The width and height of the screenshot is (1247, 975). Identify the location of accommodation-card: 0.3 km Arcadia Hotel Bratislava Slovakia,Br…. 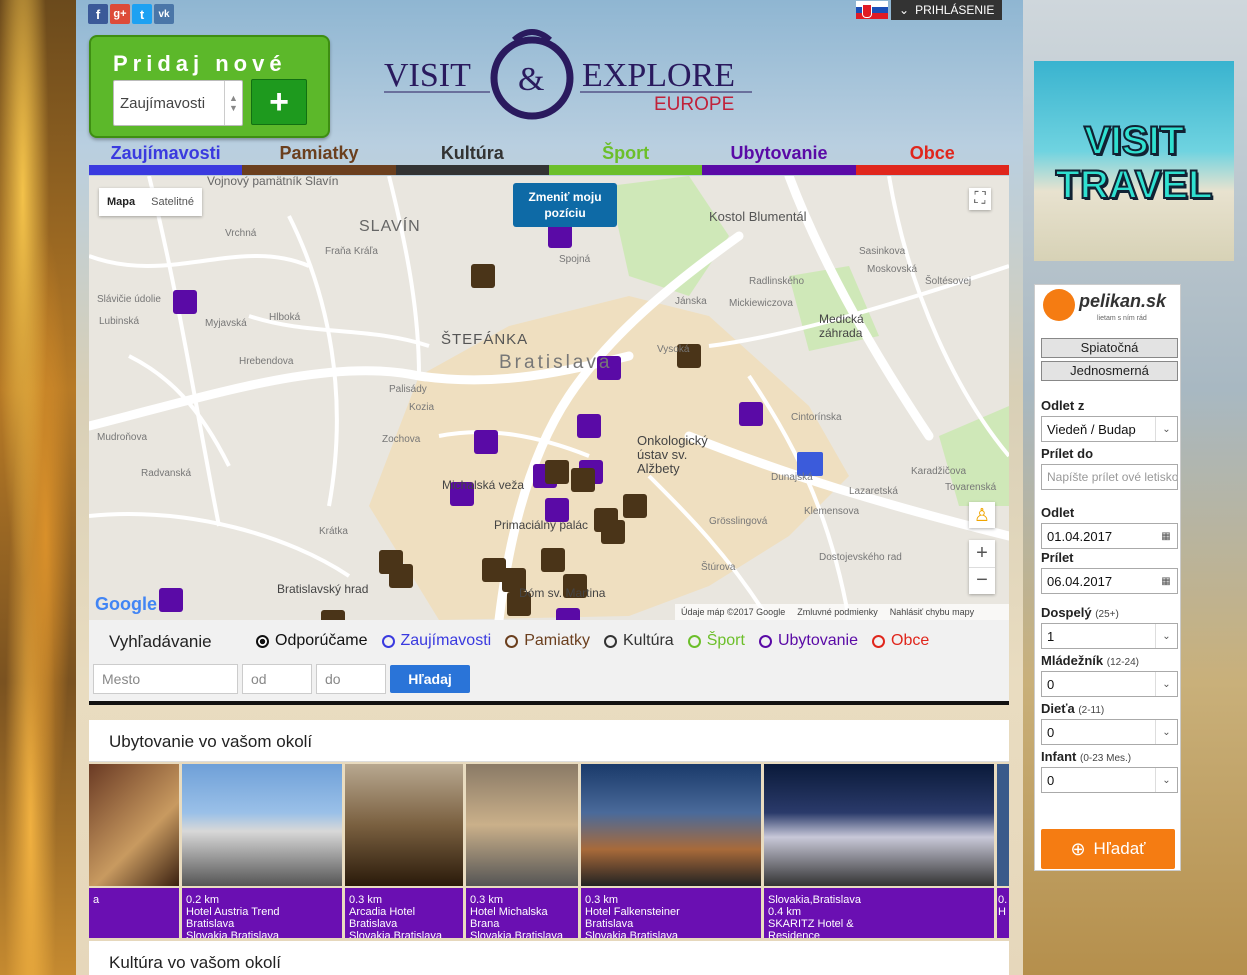
(404, 851).